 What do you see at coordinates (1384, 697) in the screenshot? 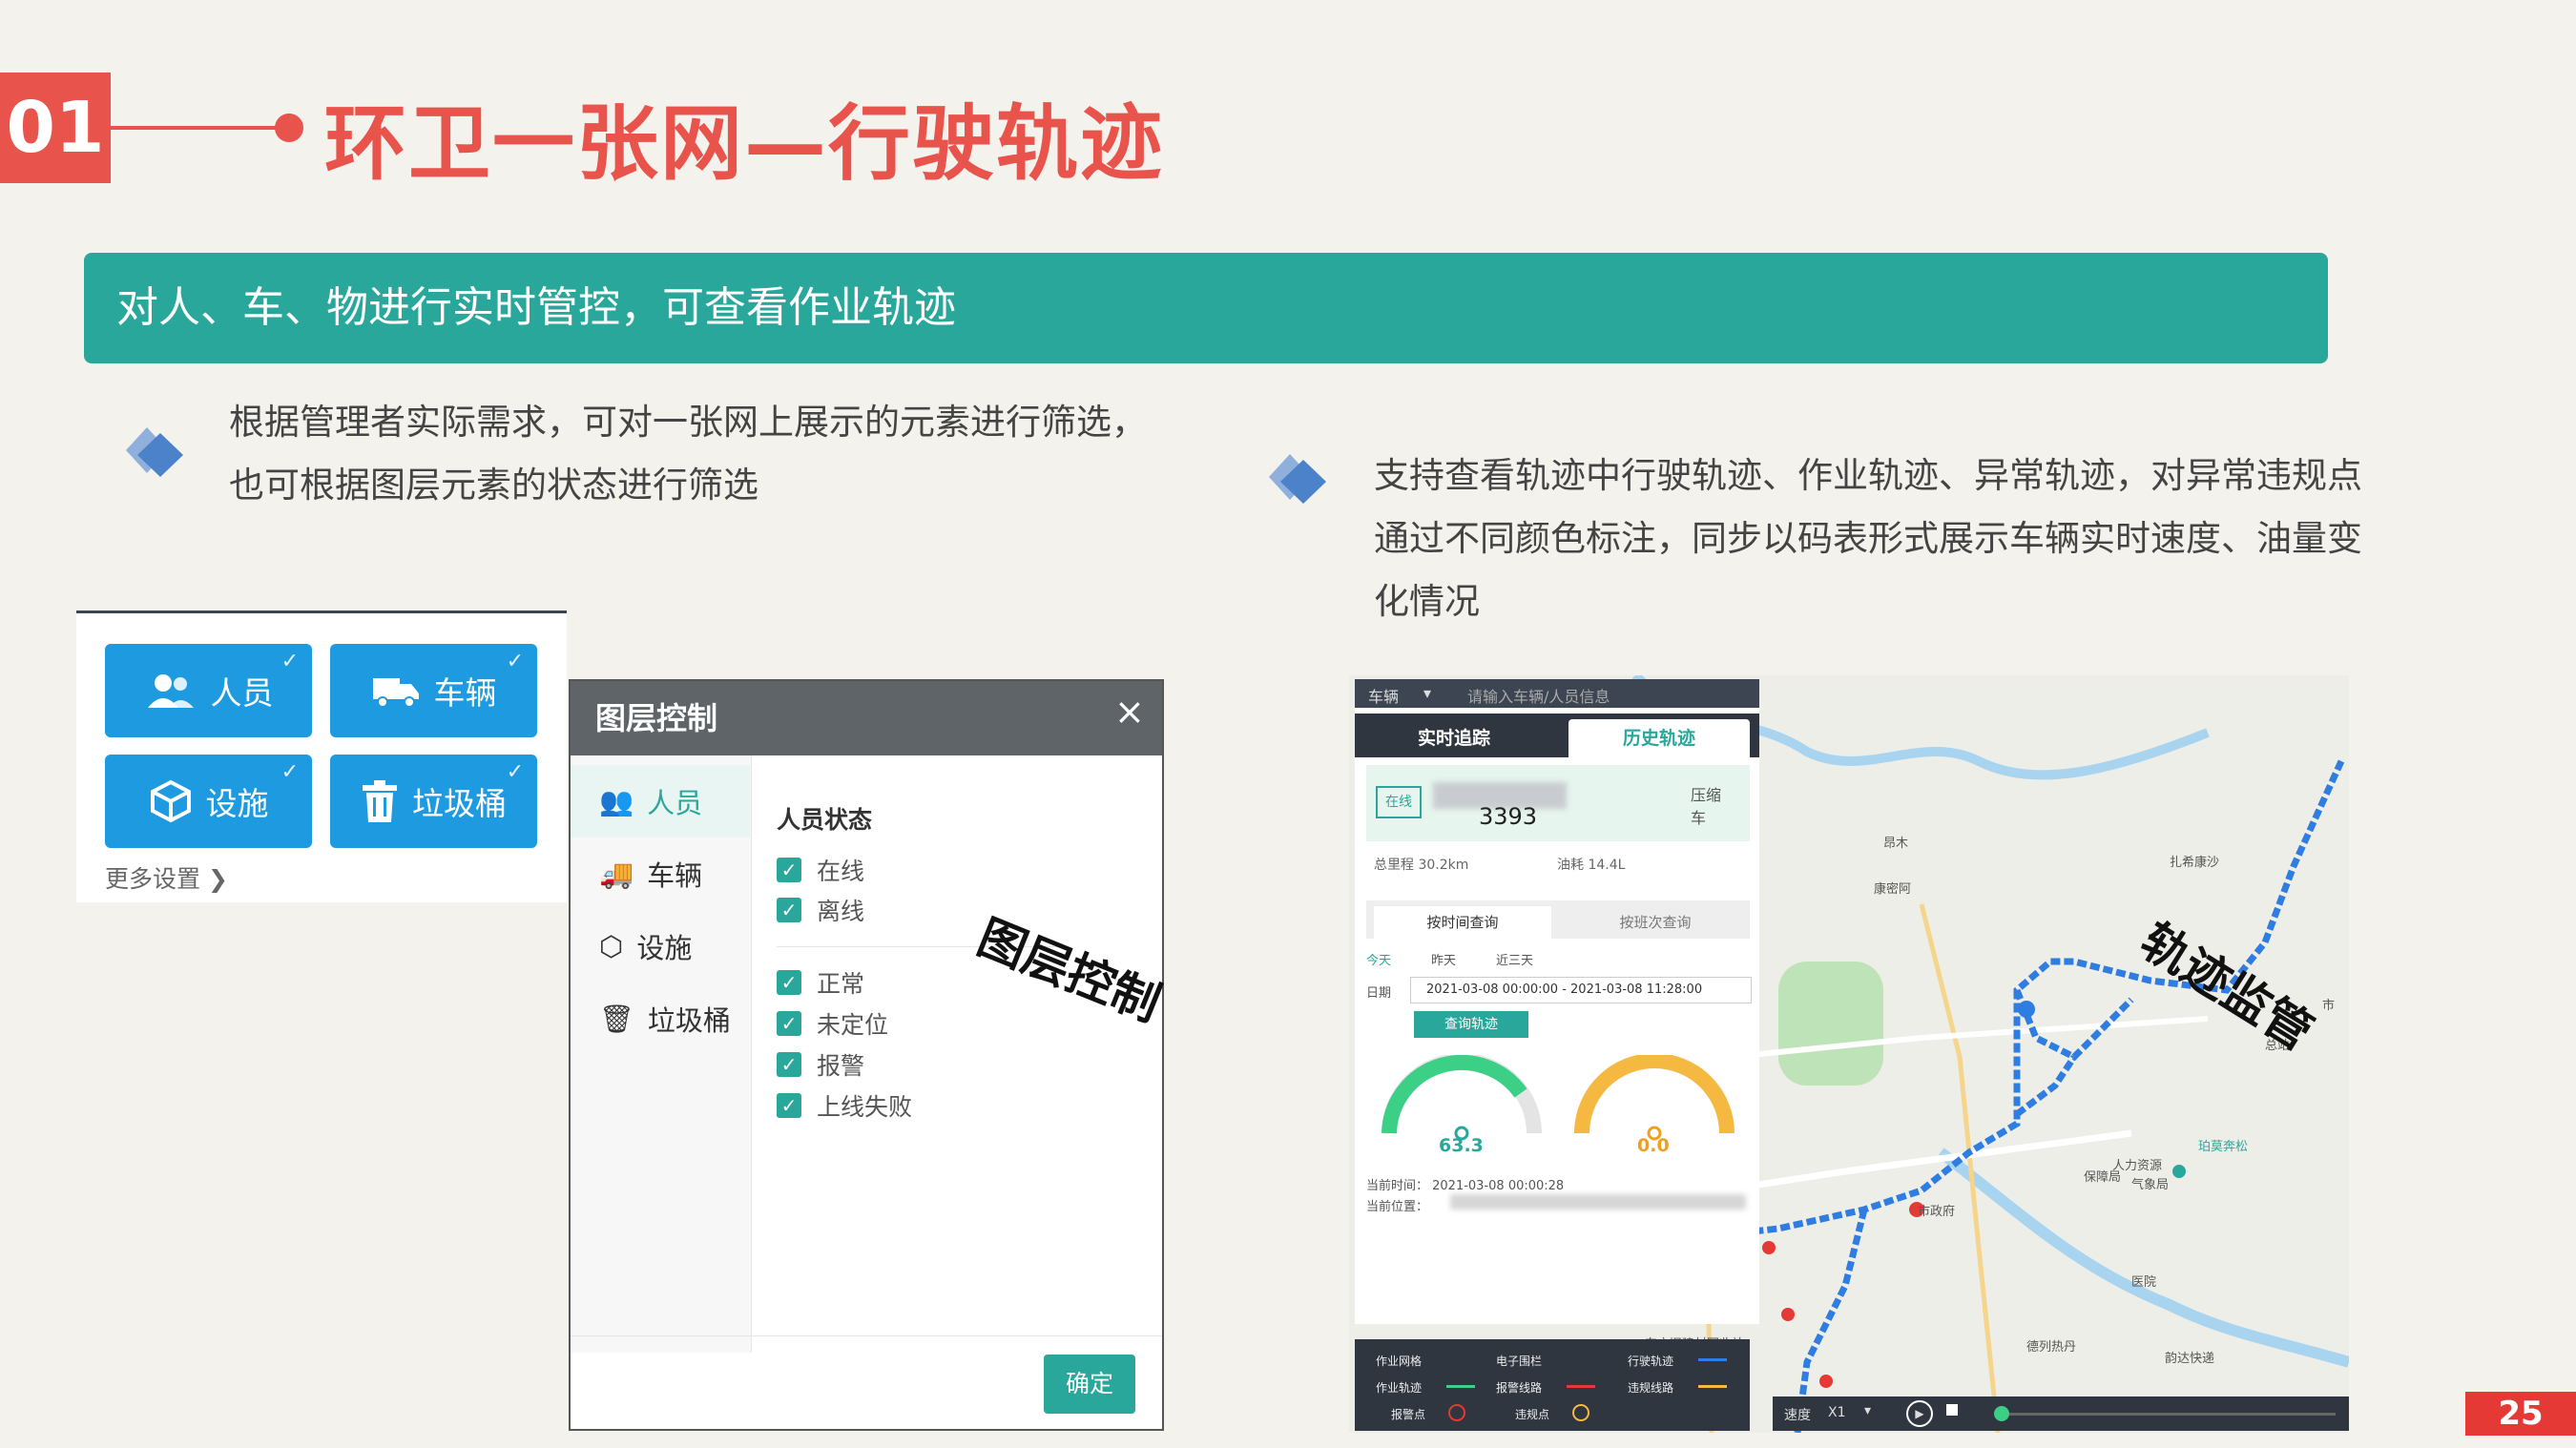
I see `search-scope-label: 车辆` at bounding box center [1384, 697].